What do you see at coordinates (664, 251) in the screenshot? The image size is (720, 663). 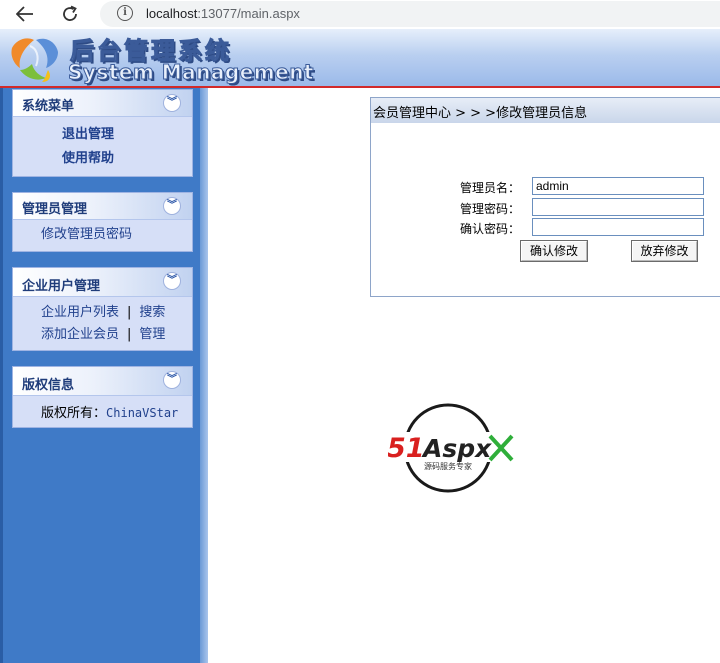 I see `cancel-button: 放弃修改` at bounding box center [664, 251].